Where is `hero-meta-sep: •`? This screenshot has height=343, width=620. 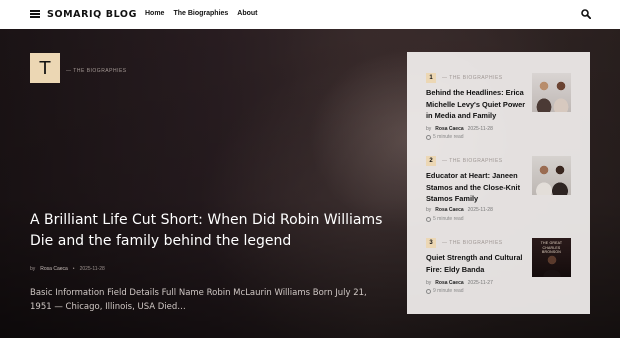
hero-meta-sep: • is located at coordinates (73, 269).